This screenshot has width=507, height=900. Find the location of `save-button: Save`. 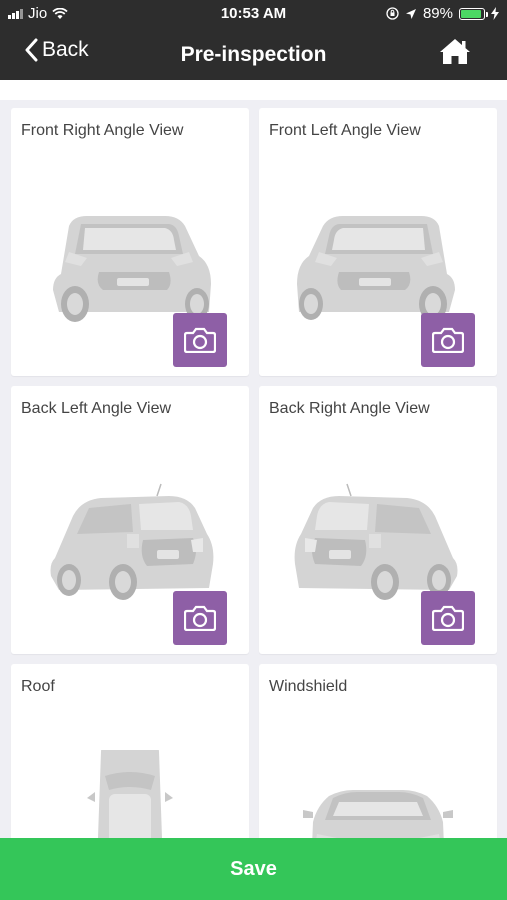

save-button: Save is located at coordinates (253, 869).